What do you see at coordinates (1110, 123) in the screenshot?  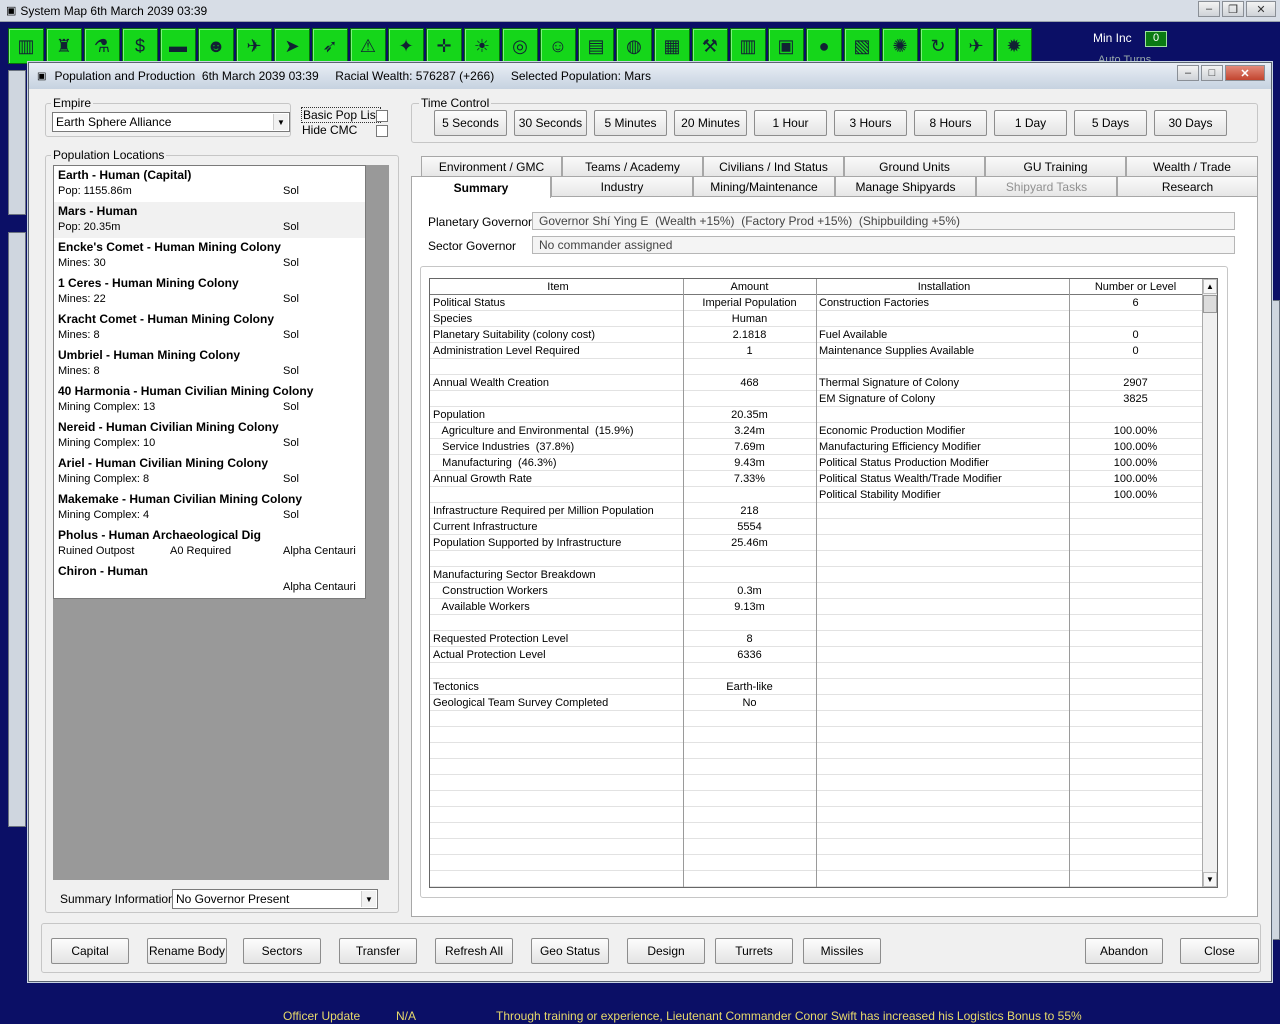 I see `time-button-8: 5 Days` at bounding box center [1110, 123].